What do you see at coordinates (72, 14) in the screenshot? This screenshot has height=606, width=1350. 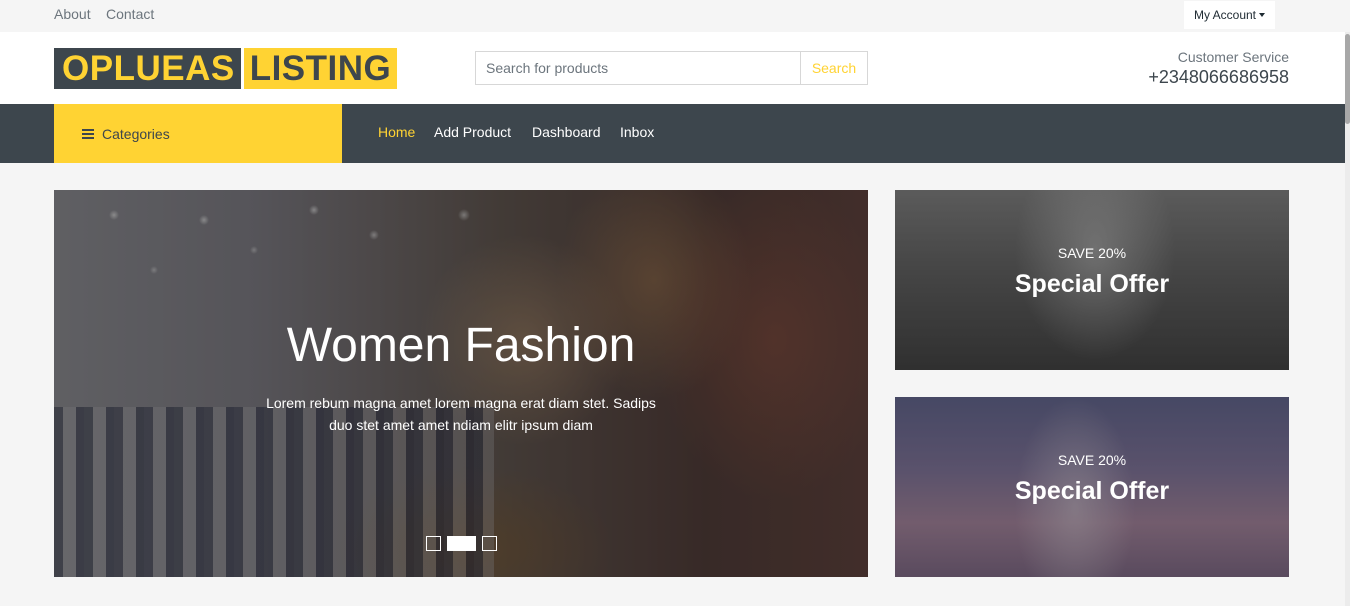 I see `about-link: About` at bounding box center [72, 14].